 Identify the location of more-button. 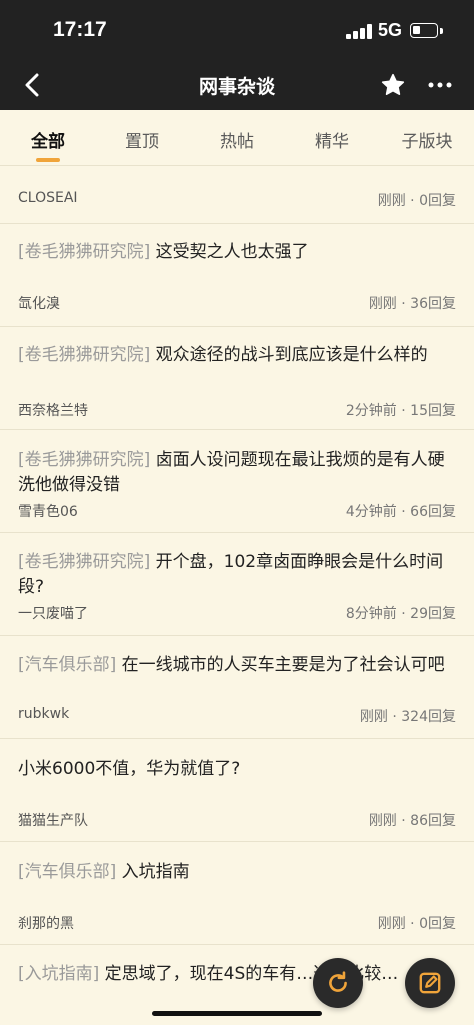
(440, 85).